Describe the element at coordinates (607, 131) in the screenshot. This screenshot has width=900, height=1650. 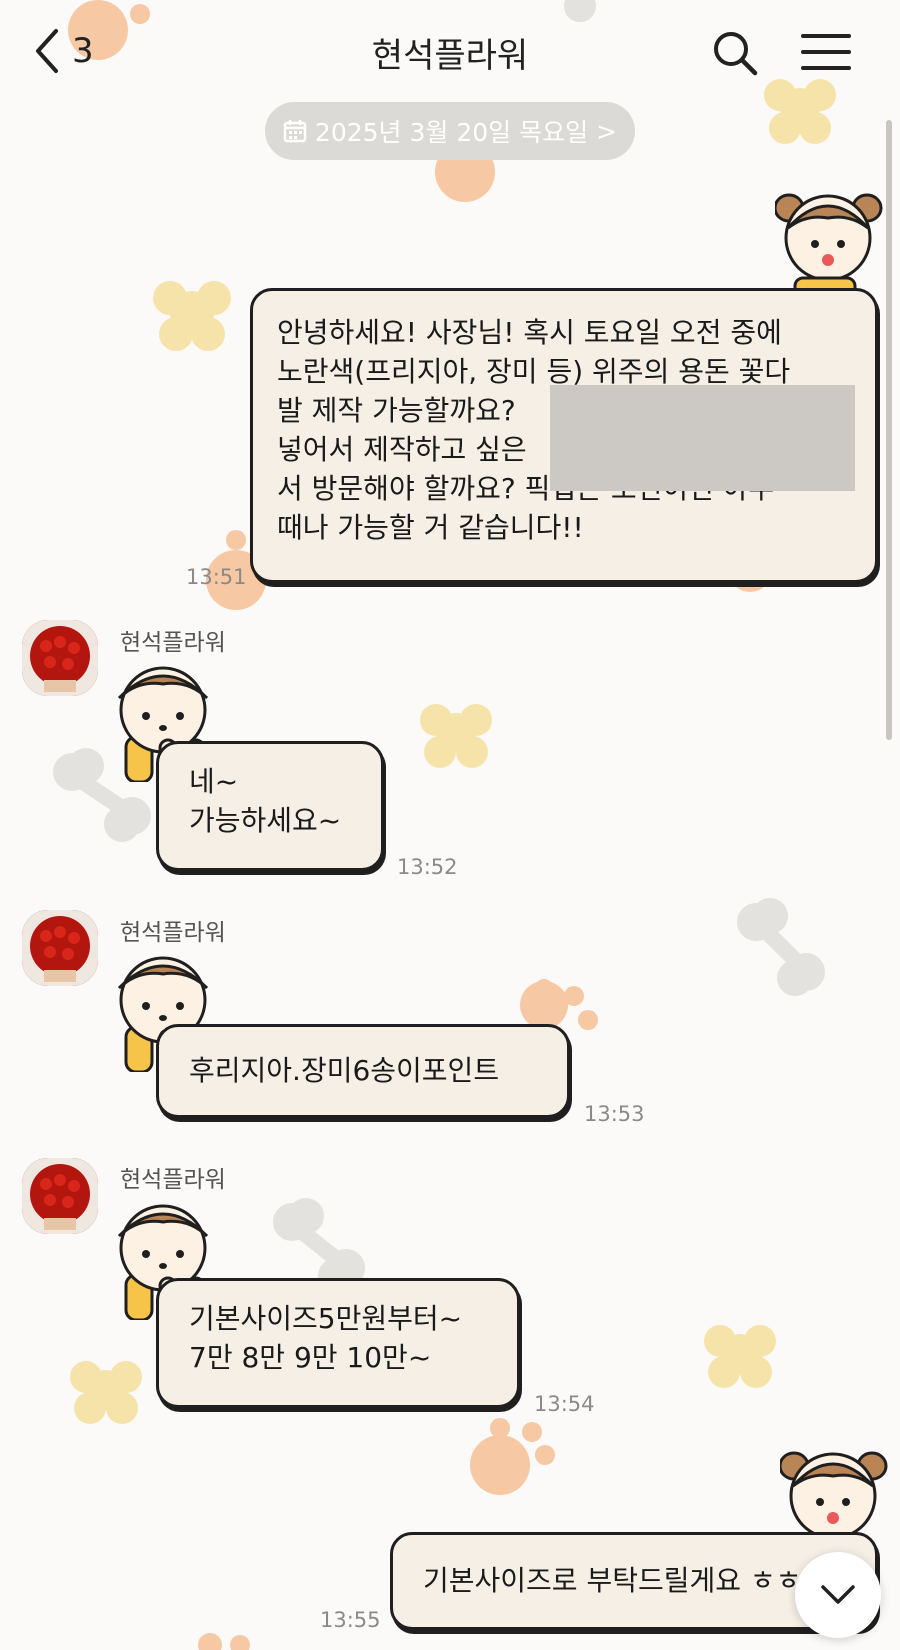
I see `chevron-right-icon: >` at that location.